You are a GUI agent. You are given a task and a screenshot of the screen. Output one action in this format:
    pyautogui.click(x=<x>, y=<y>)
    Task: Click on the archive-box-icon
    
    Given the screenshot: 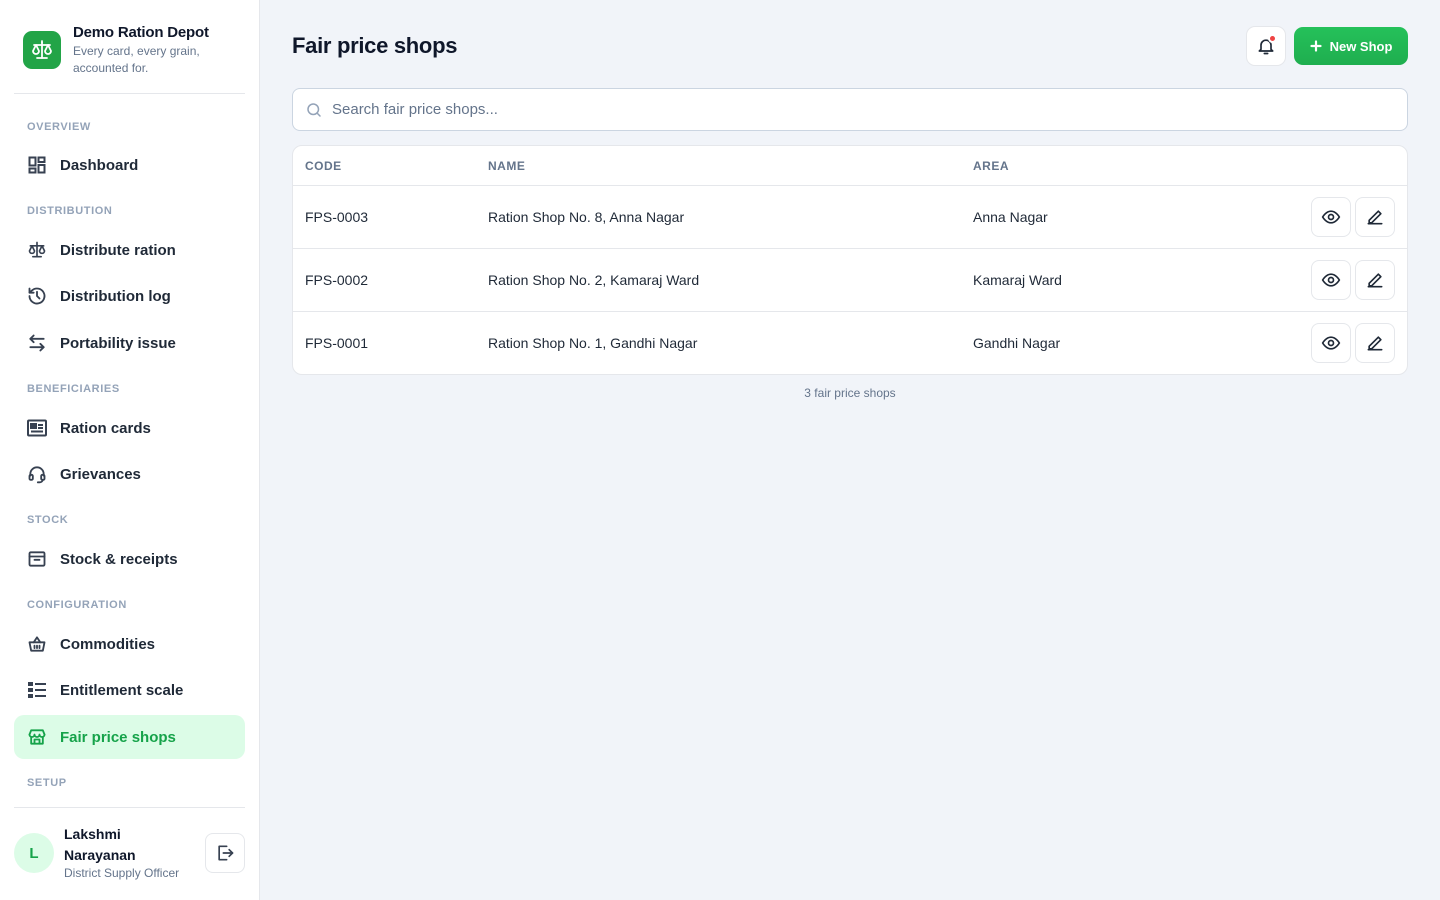 What is the action you would take?
    pyautogui.click(x=37, y=559)
    